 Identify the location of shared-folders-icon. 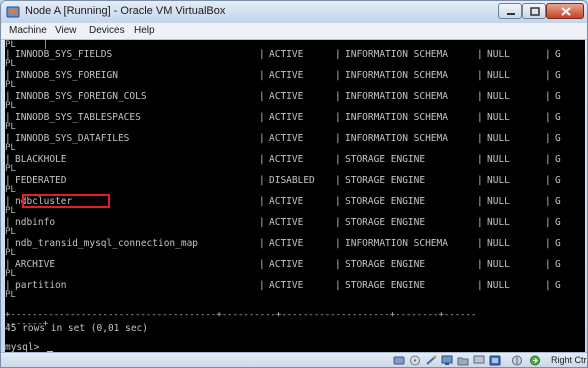
(463, 360).